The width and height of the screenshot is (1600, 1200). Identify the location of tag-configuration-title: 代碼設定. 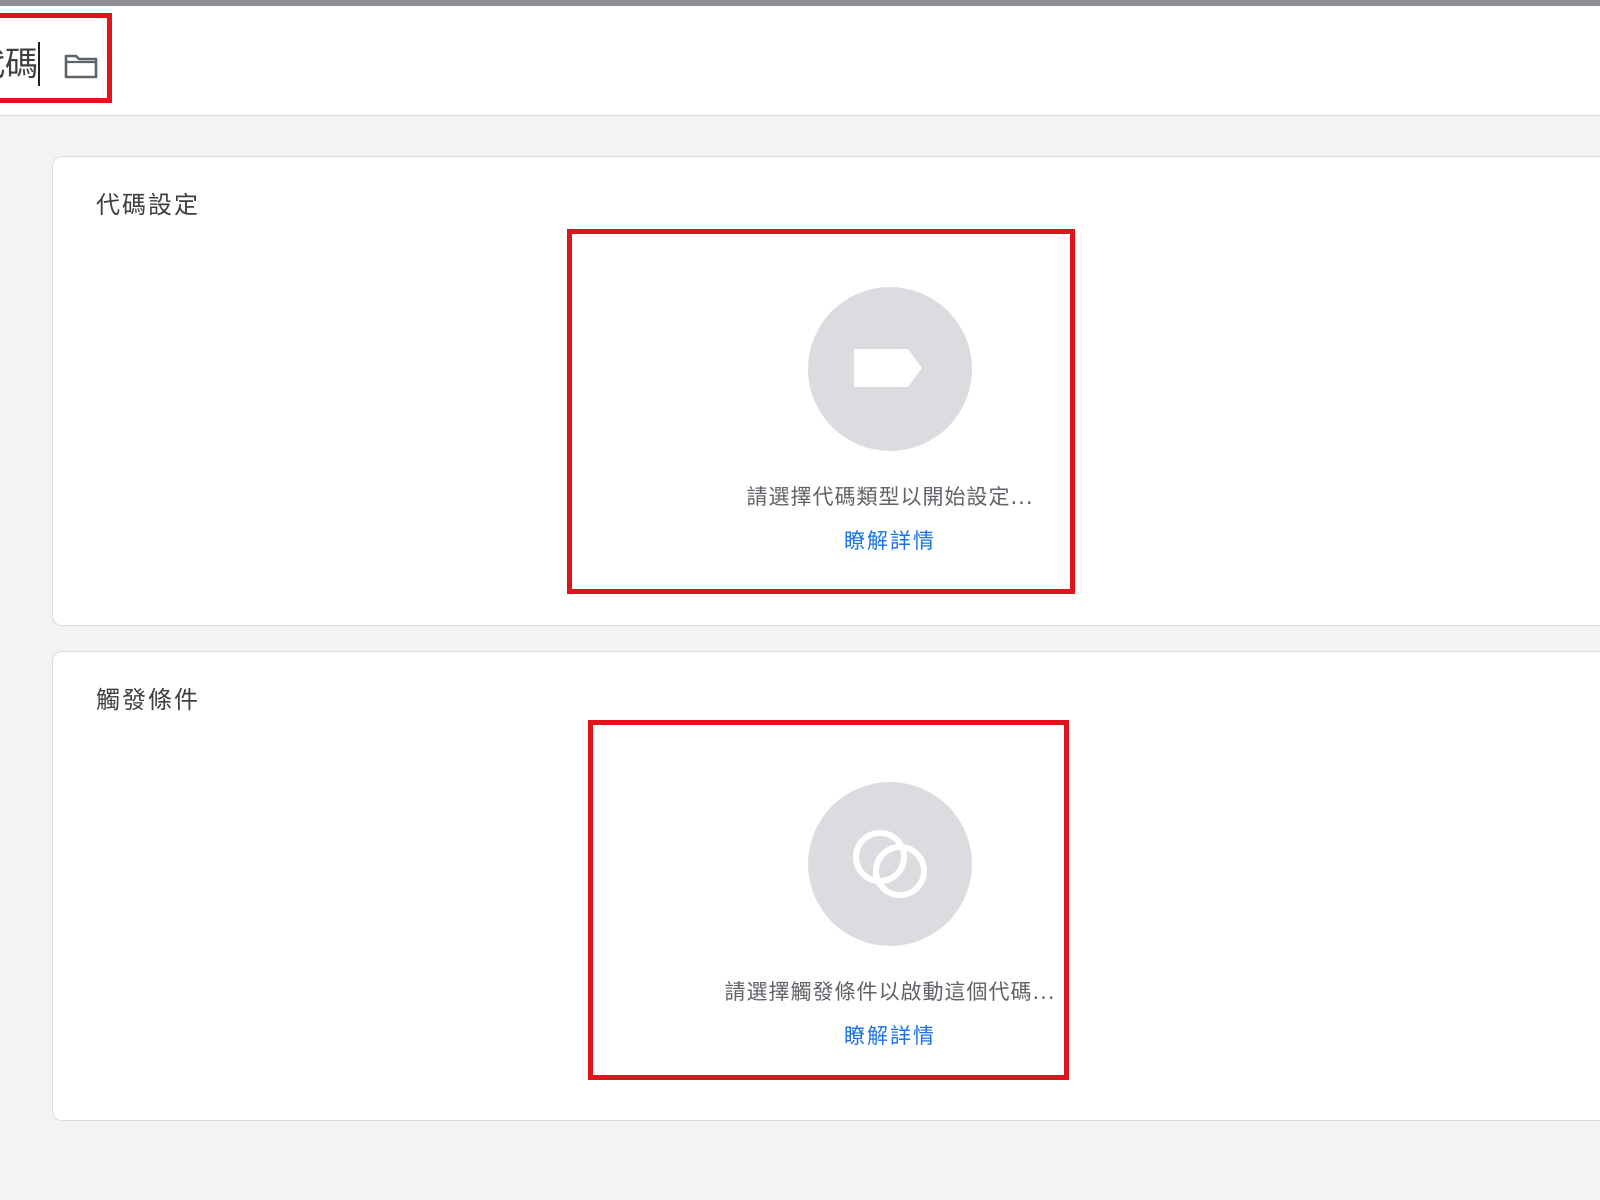
(148, 205).